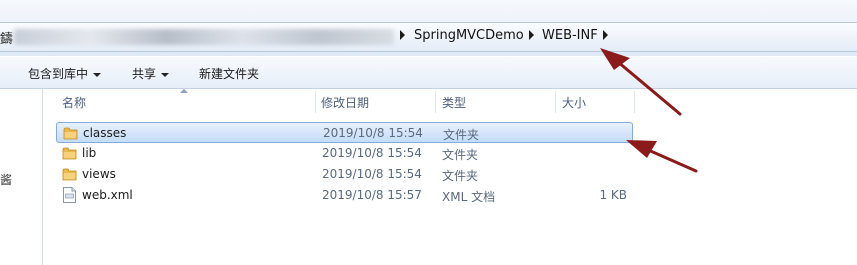  I want to click on file-row-views: views 2019/10/8 15:54 文件夹, so click(344, 174).